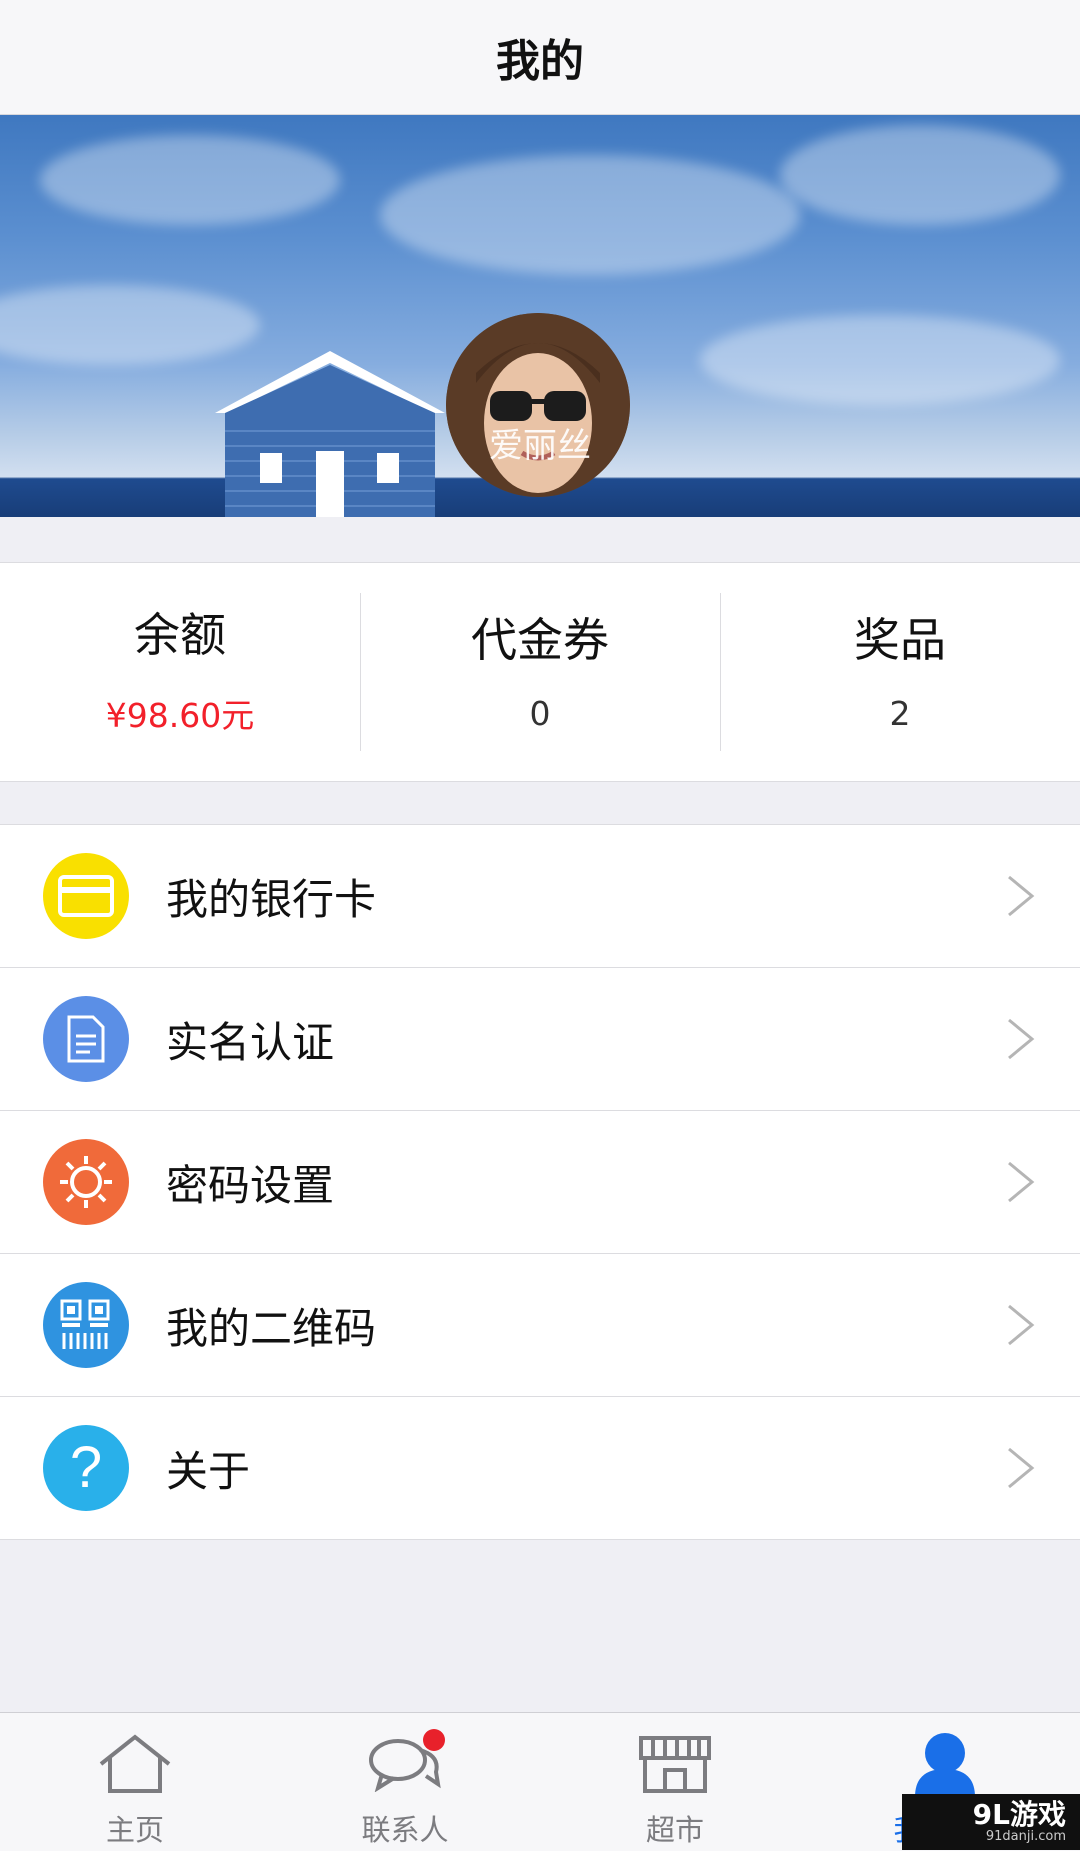 The image size is (1080, 1851). Describe the element at coordinates (540, 896) in the screenshot. I see `menu-item-bank-card: 我的银行卡` at that location.